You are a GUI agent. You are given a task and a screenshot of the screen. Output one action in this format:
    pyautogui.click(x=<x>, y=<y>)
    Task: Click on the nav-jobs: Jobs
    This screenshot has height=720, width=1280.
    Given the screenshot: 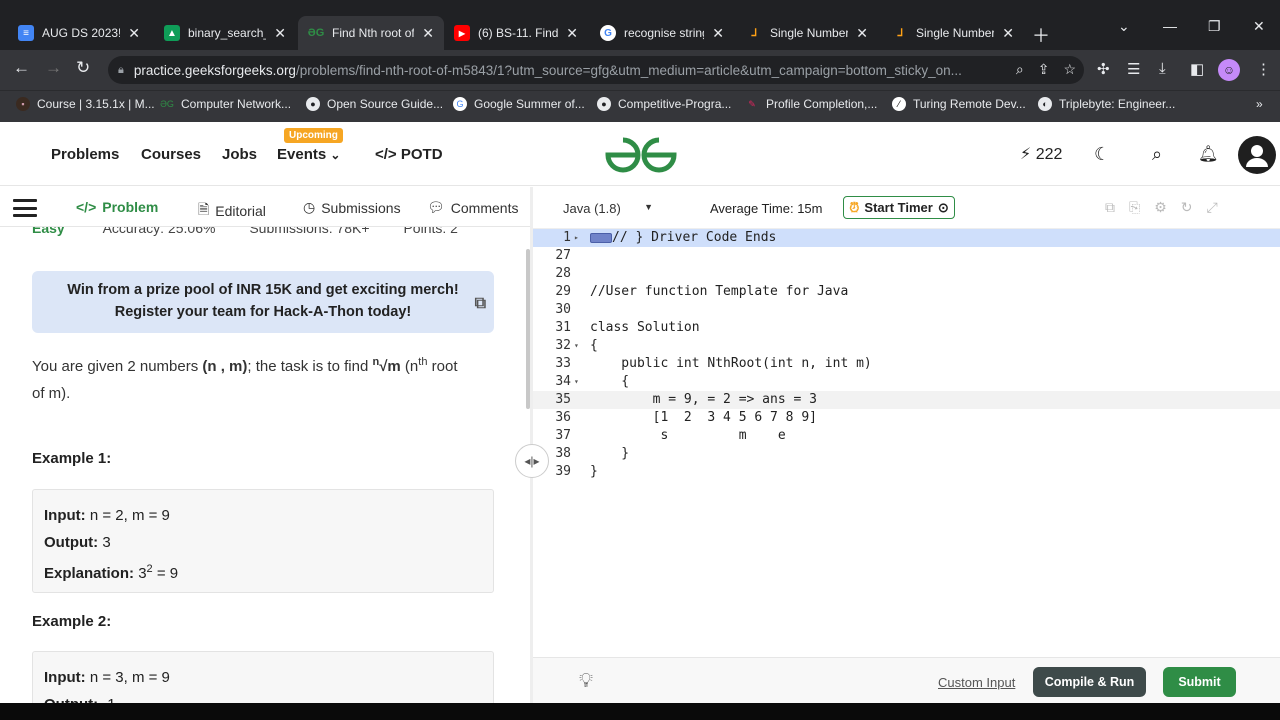 What is the action you would take?
    pyautogui.click(x=239, y=154)
    